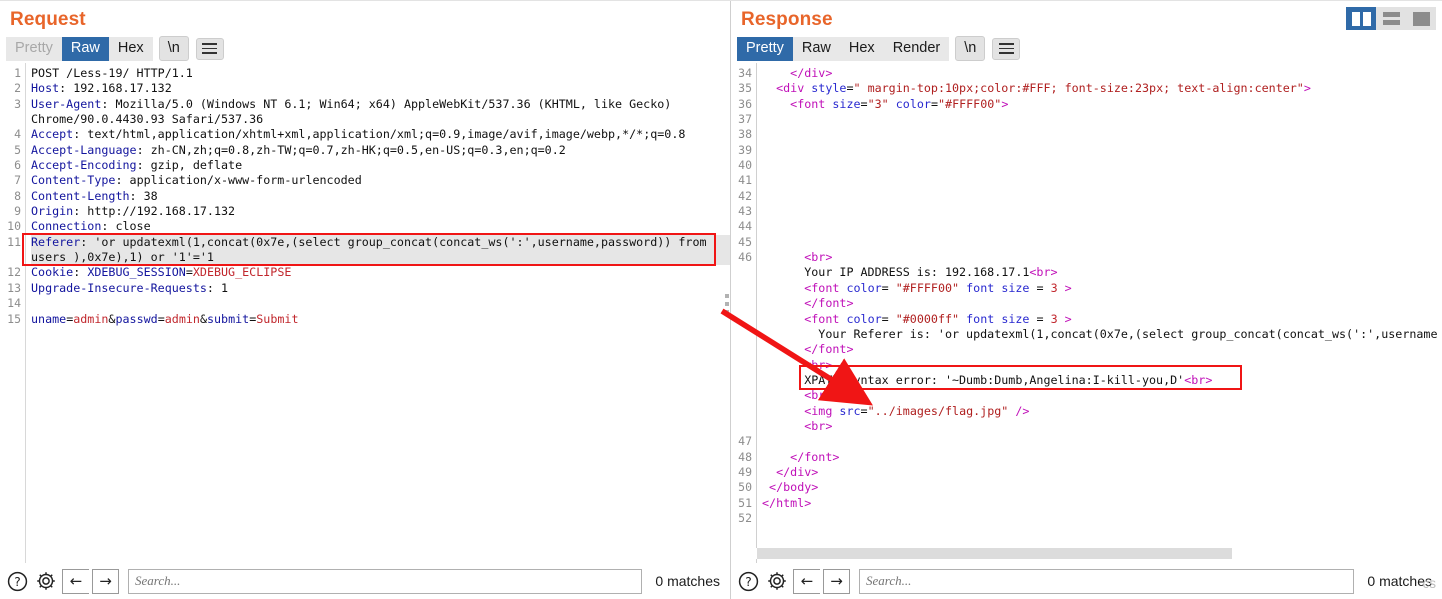  I want to click on request-search-prev-button: ←, so click(75, 581).